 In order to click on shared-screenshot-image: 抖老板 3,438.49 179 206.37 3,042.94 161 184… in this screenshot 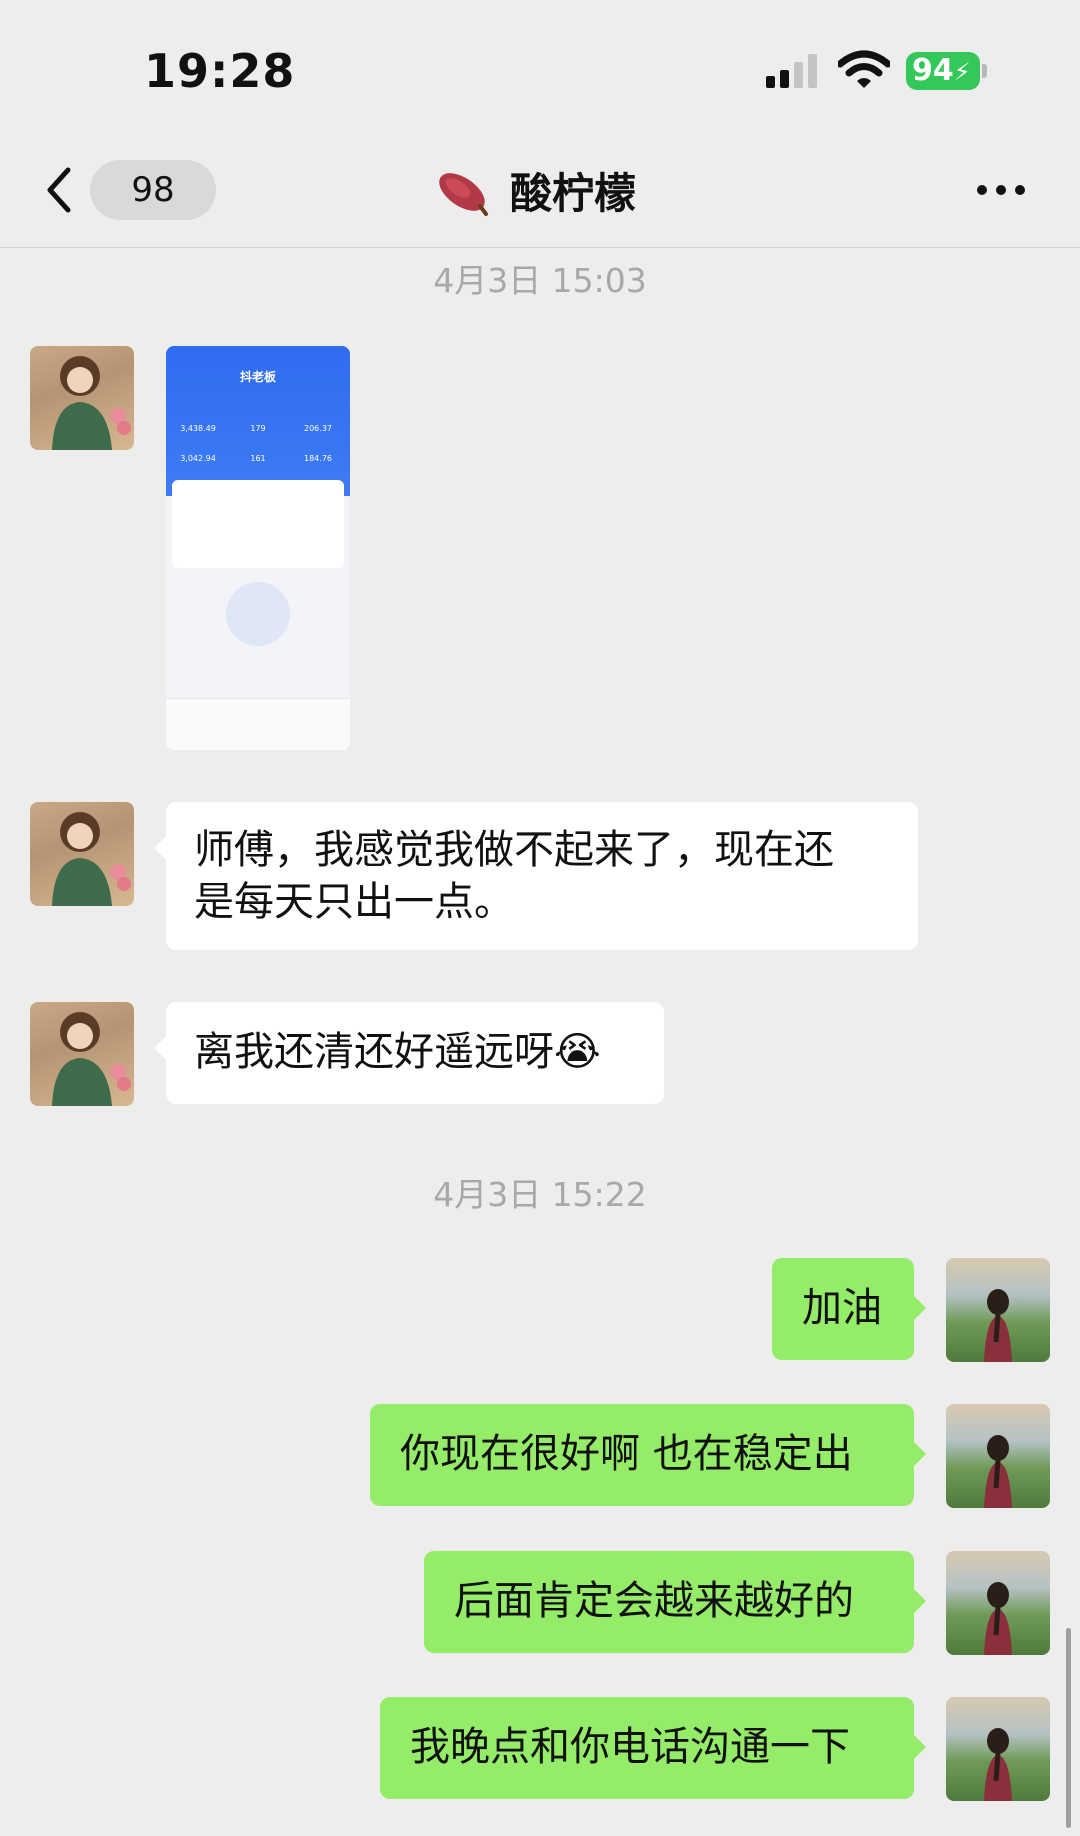, I will do `click(258, 548)`.